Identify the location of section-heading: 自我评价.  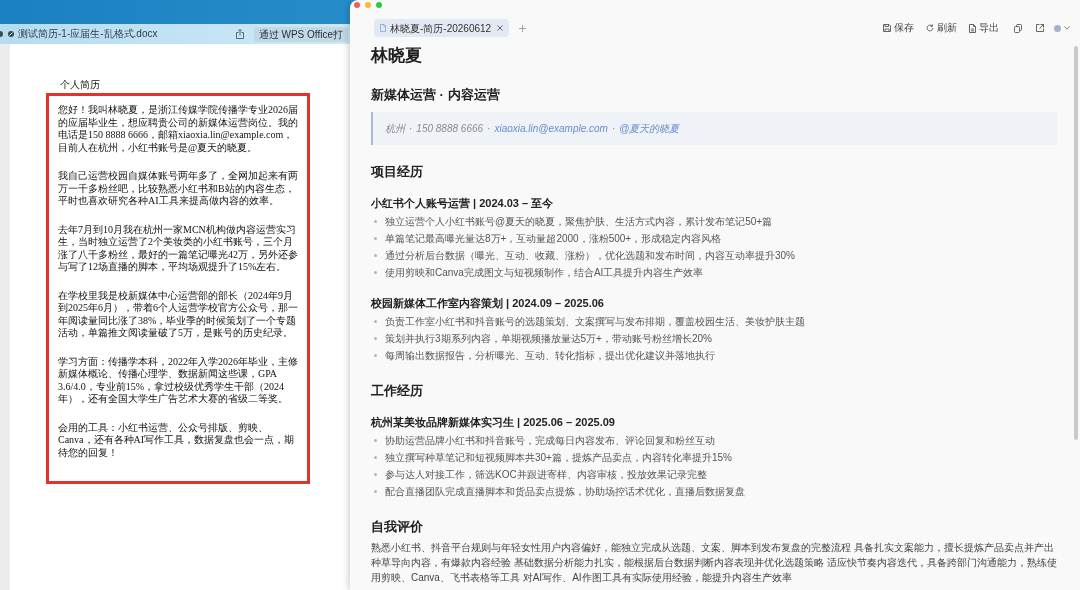
(397, 527).